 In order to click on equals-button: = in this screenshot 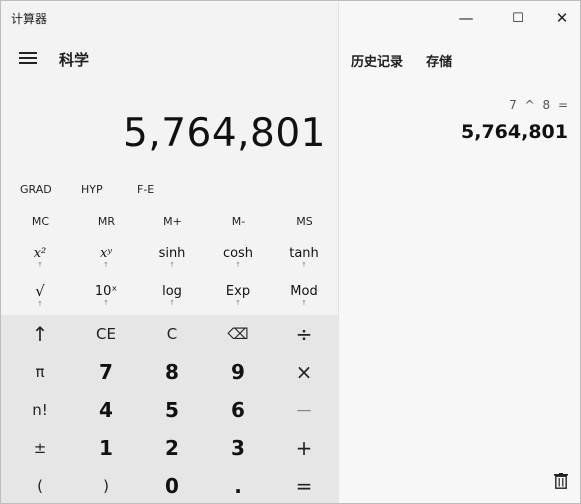, I will do `click(304, 485)`.